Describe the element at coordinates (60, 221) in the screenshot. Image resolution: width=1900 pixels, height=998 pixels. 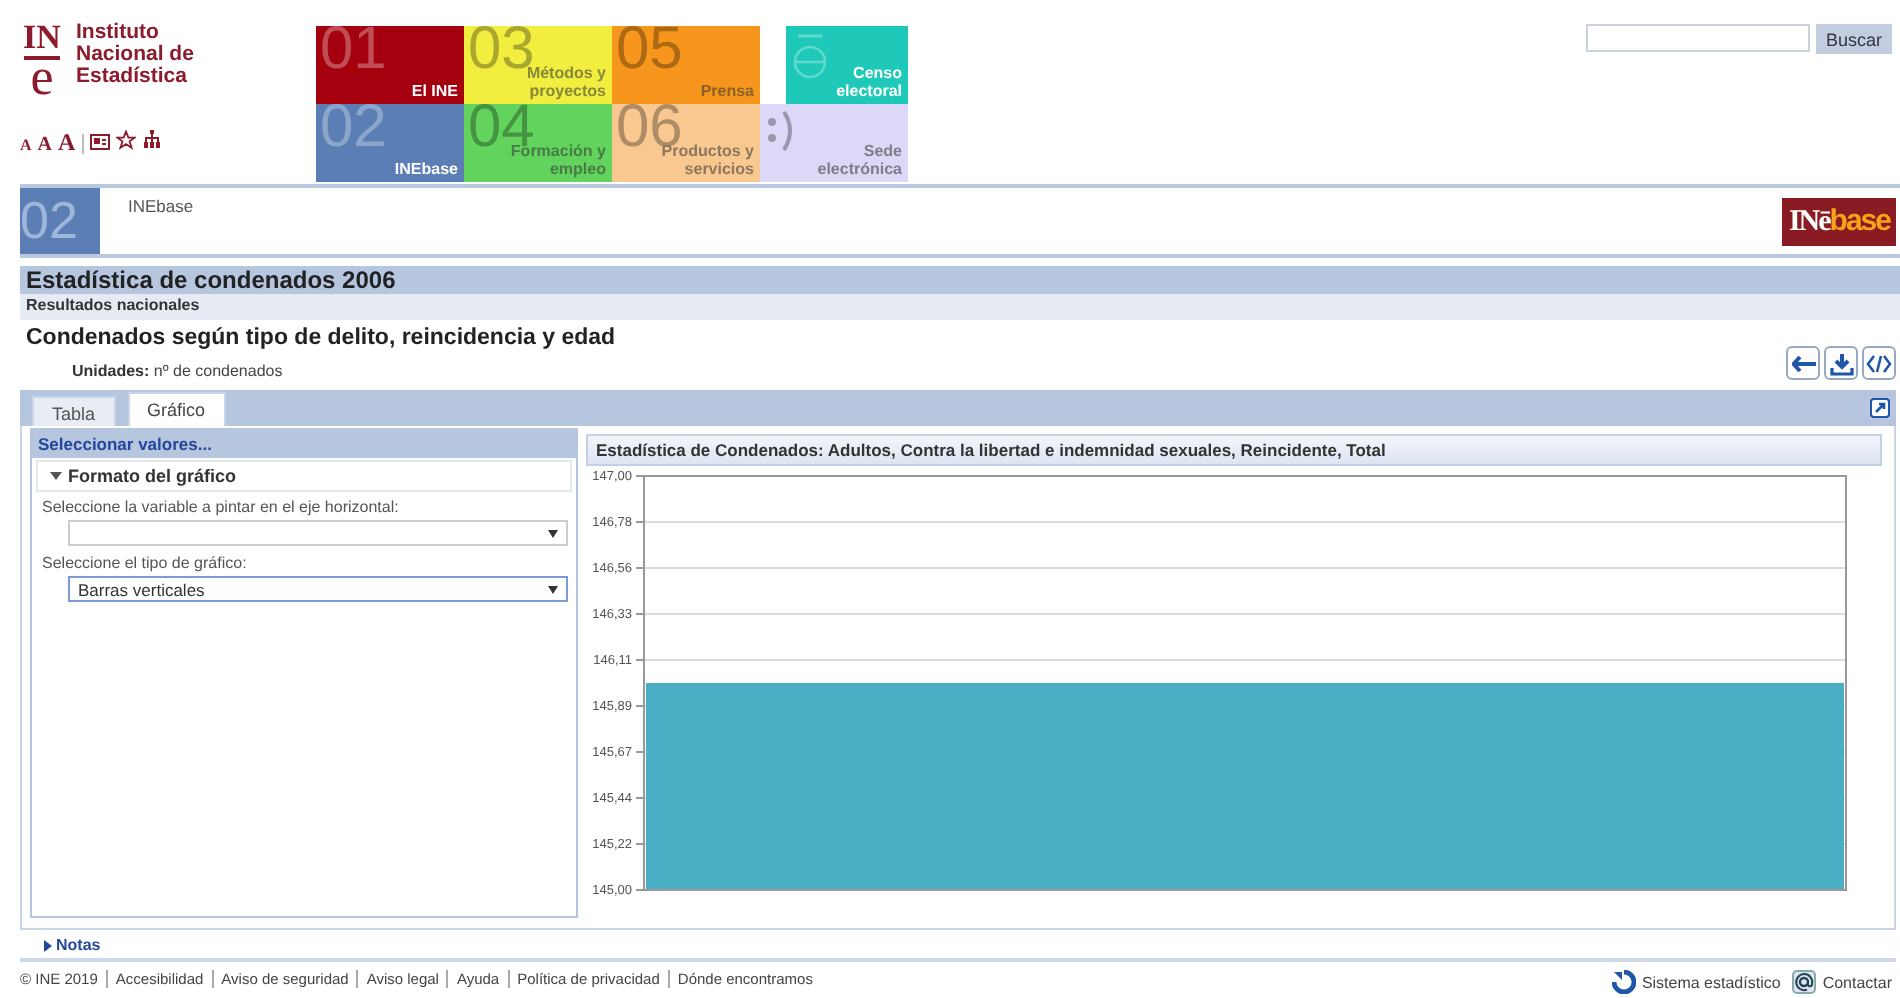
I see `section-number: 02` at that location.